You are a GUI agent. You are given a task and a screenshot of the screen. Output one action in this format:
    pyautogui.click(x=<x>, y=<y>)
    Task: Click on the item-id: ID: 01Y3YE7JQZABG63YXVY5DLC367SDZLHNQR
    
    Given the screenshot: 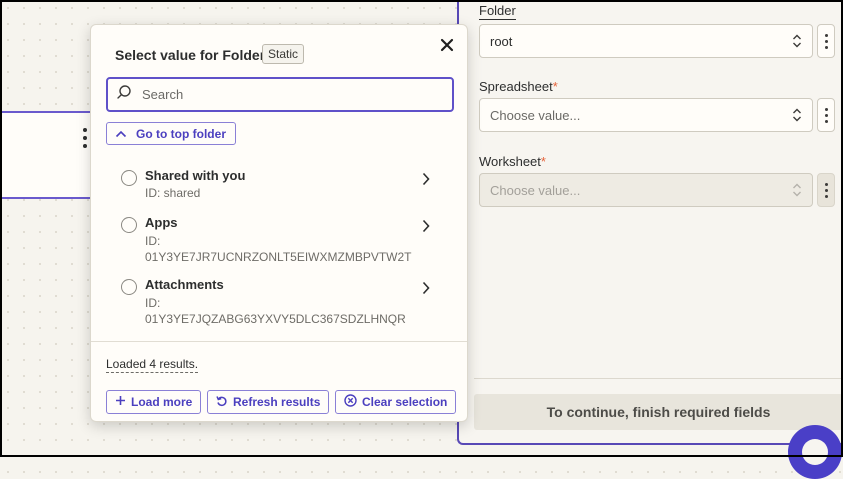 What is the action you would take?
    pyautogui.click(x=275, y=311)
    